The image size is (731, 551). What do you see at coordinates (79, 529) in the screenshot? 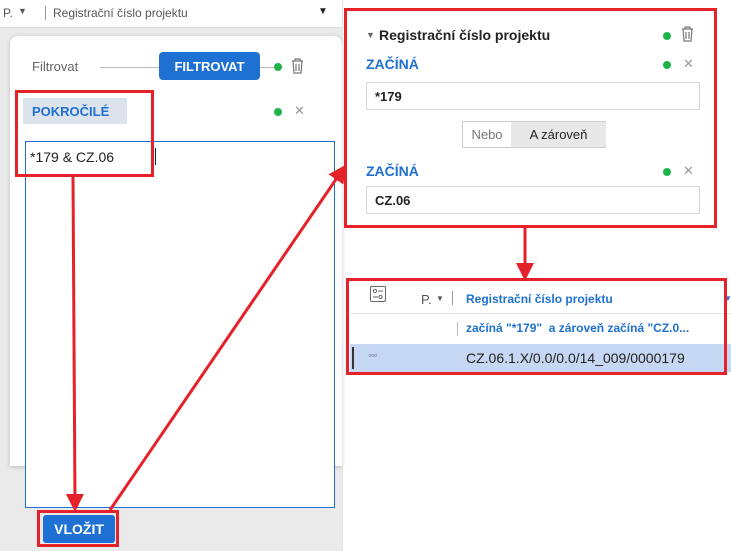
I see `vlozit-button: VLOŽIT` at bounding box center [79, 529].